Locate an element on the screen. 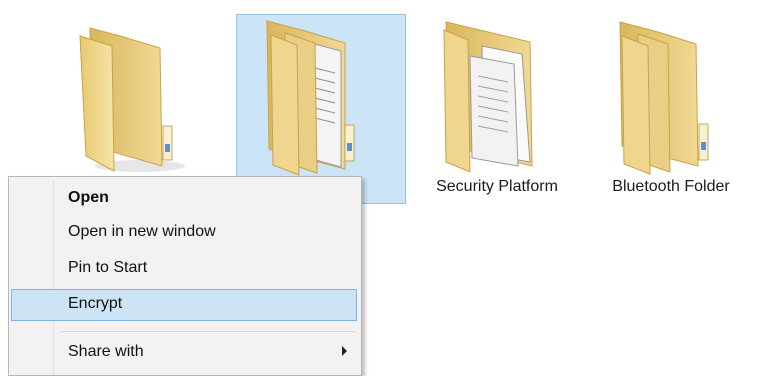  menu-separator is located at coordinates (208, 331).